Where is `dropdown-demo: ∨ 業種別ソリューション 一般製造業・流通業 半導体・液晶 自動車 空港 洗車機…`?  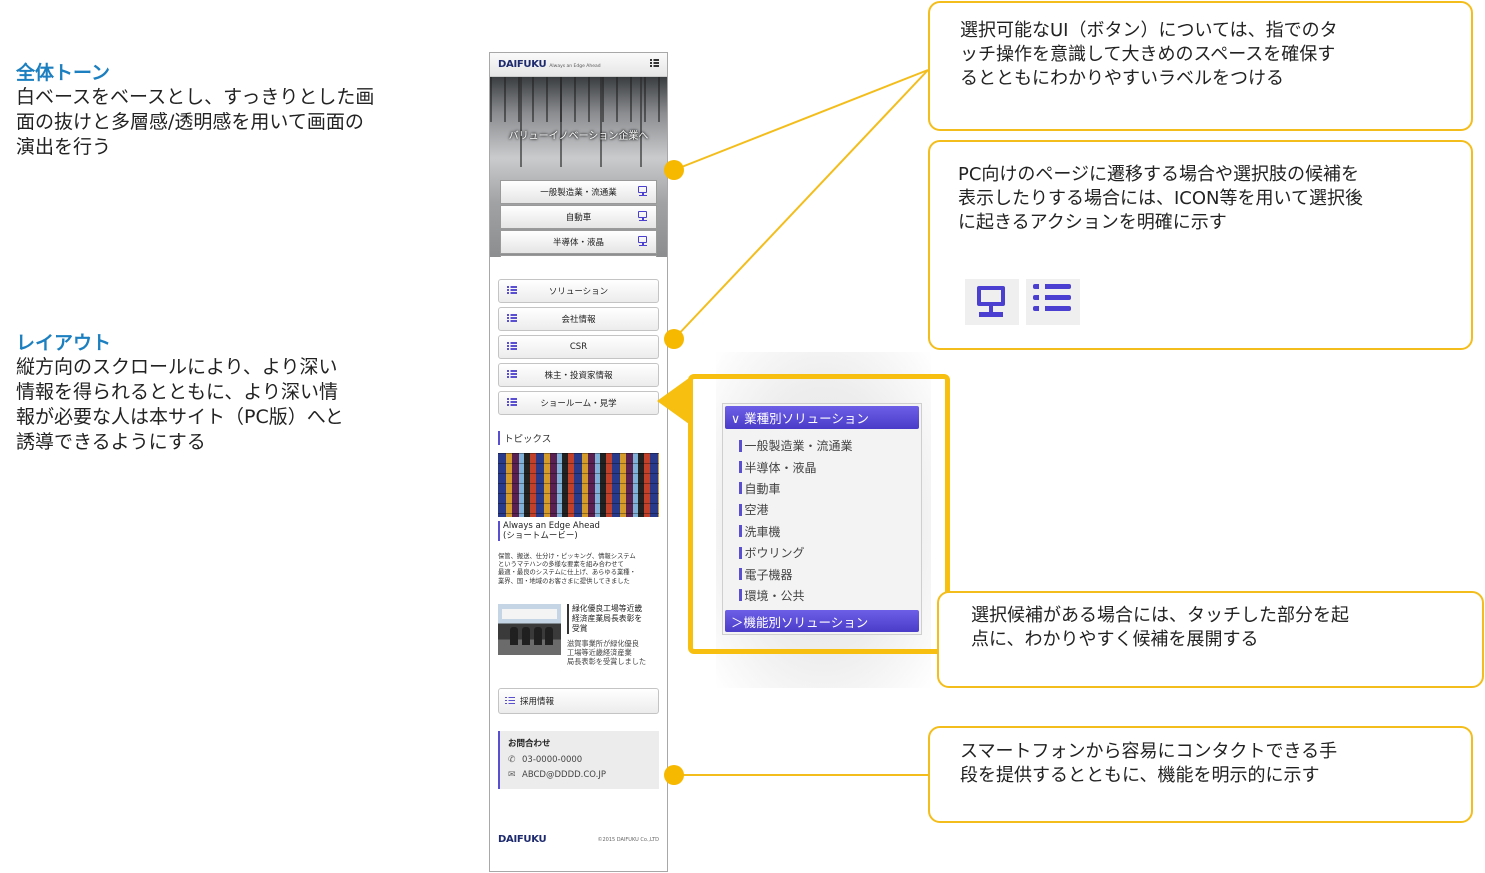
dropdown-demo: ∨ 業種別ソリューション 一般製造業・流通業 半導体・液晶 自動車 空港 洗車機… is located at coordinates (822, 519).